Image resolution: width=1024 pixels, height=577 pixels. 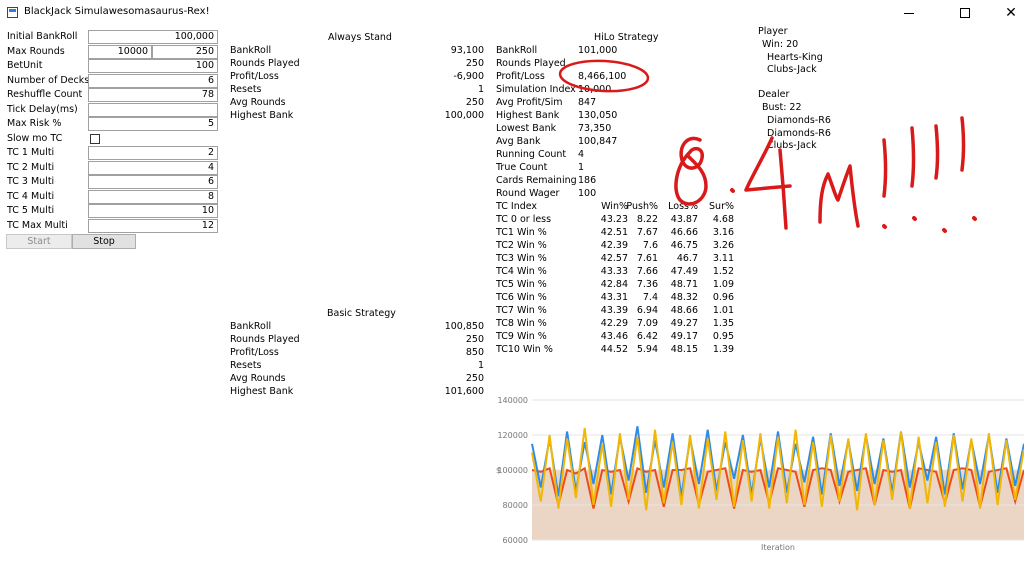 I want to click on tc1-input: 2, so click(x=153, y=153).